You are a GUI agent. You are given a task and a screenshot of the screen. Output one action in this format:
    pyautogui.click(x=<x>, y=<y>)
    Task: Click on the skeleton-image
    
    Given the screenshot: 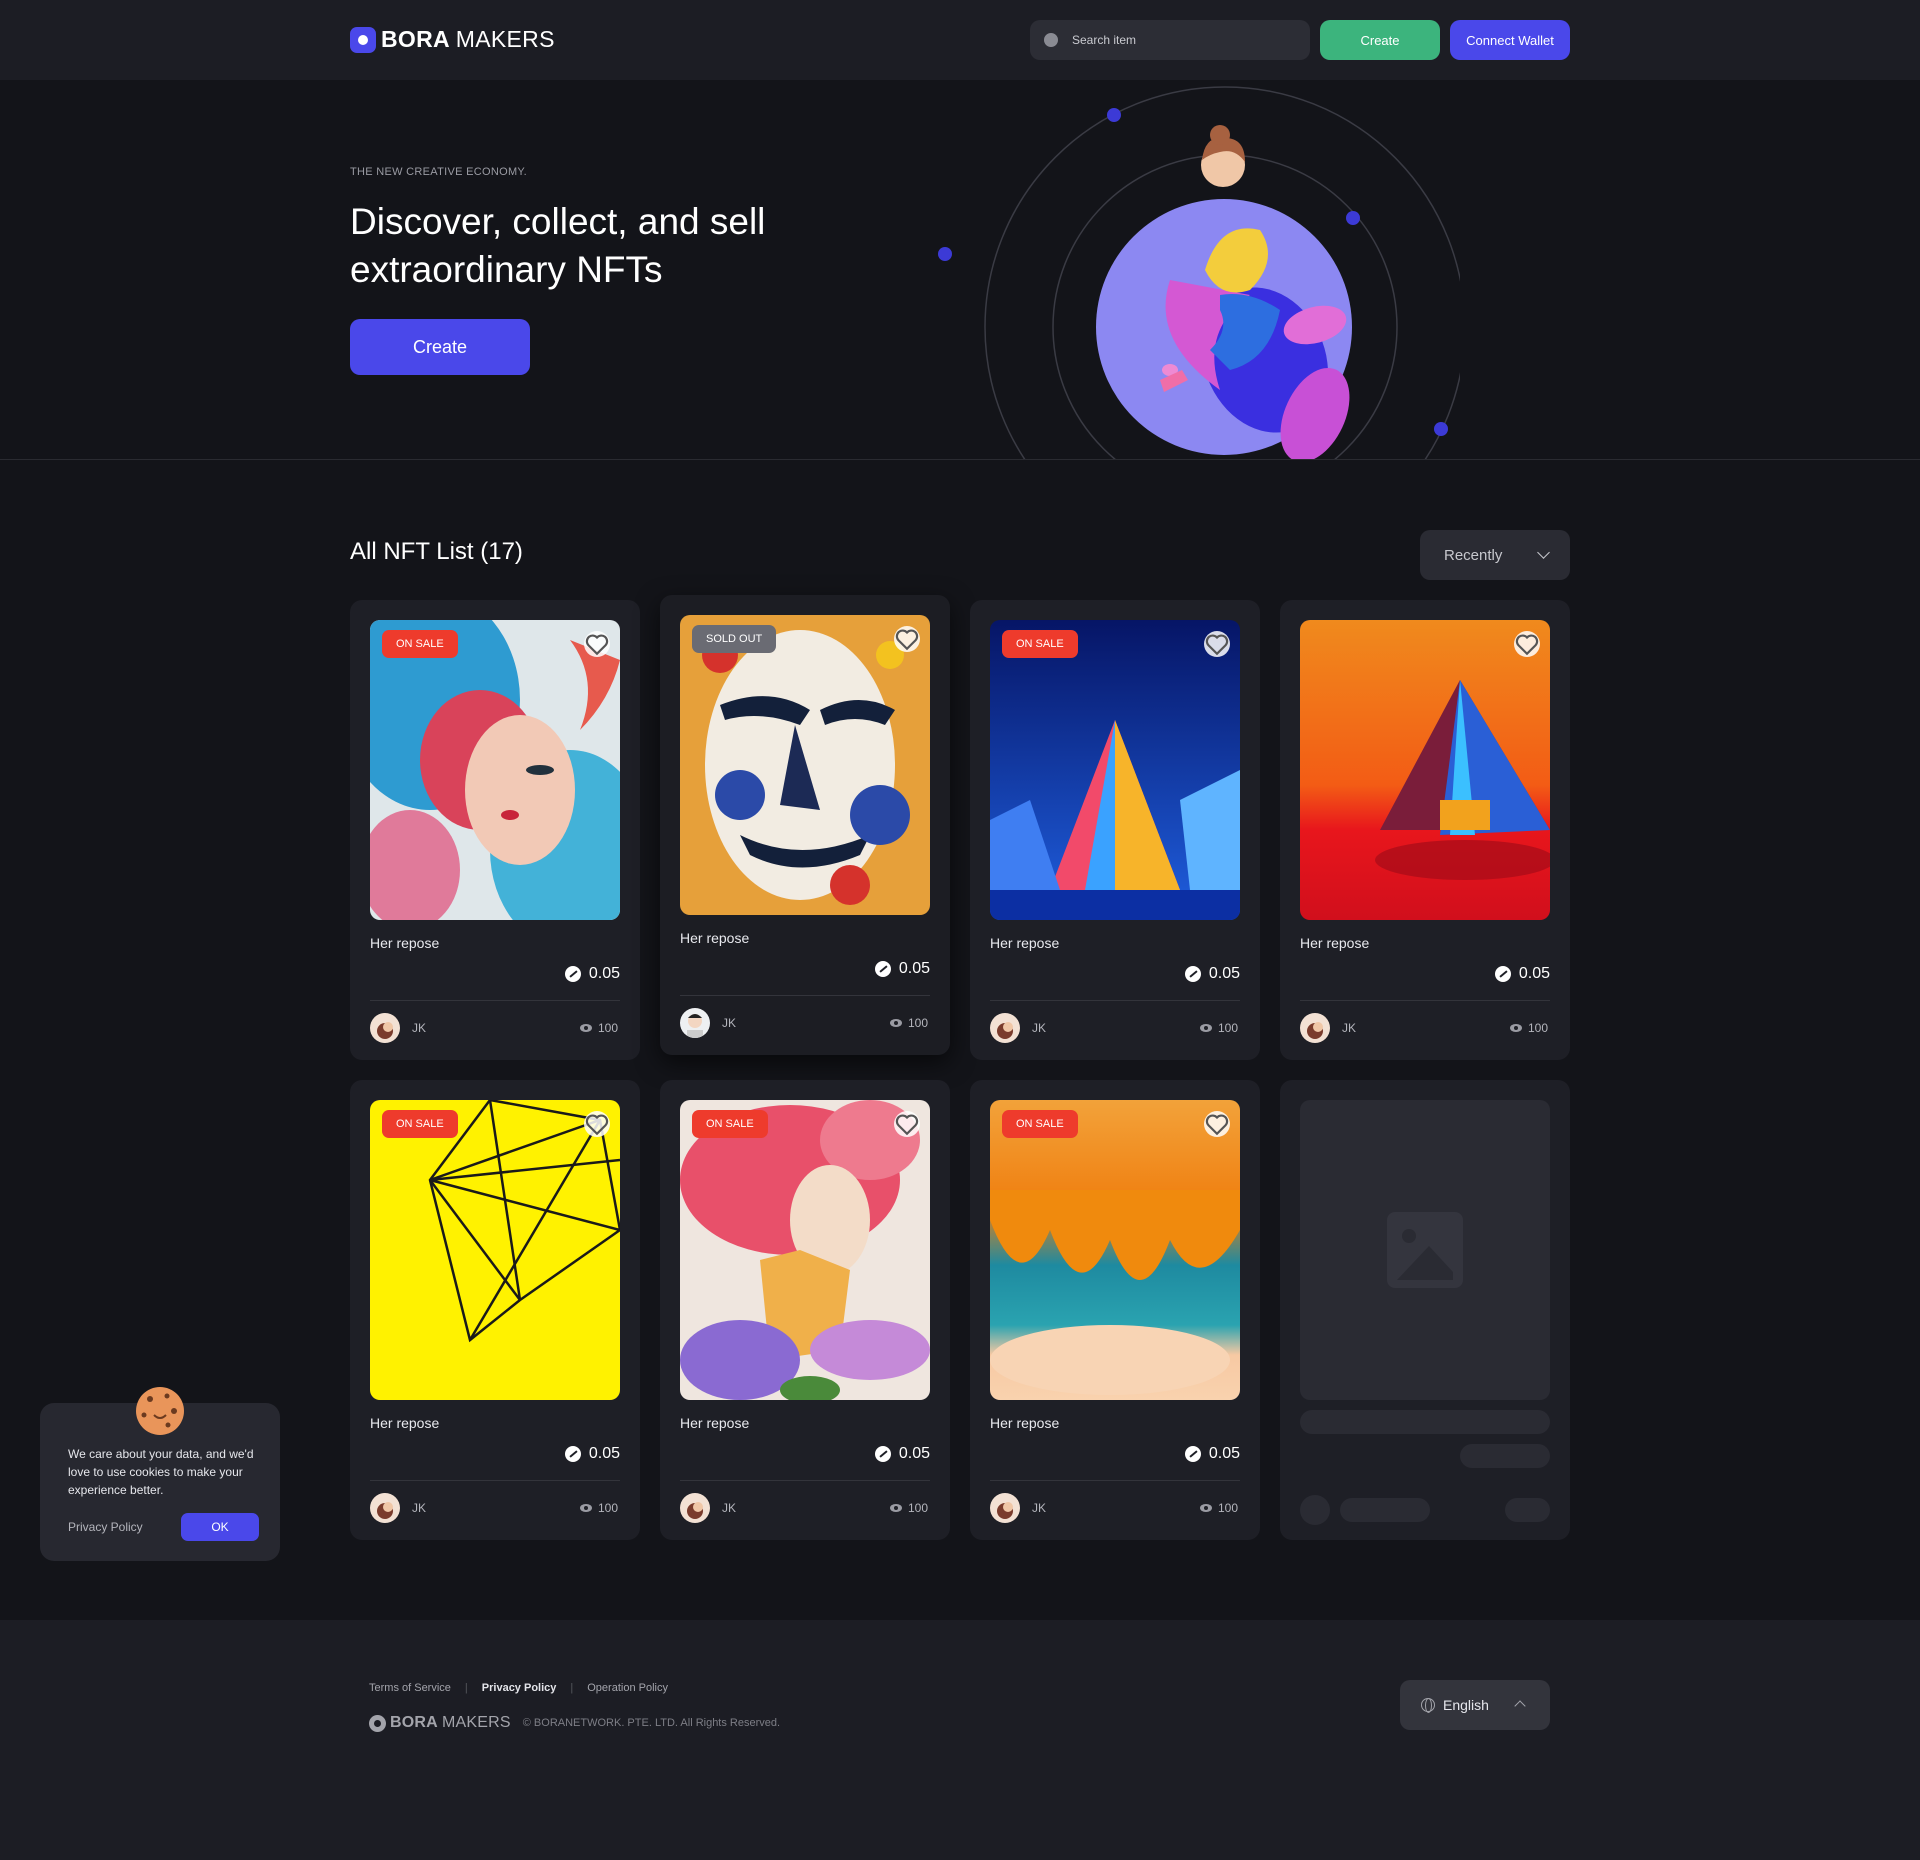 What is the action you would take?
    pyautogui.click(x=1425, y=1250)
    